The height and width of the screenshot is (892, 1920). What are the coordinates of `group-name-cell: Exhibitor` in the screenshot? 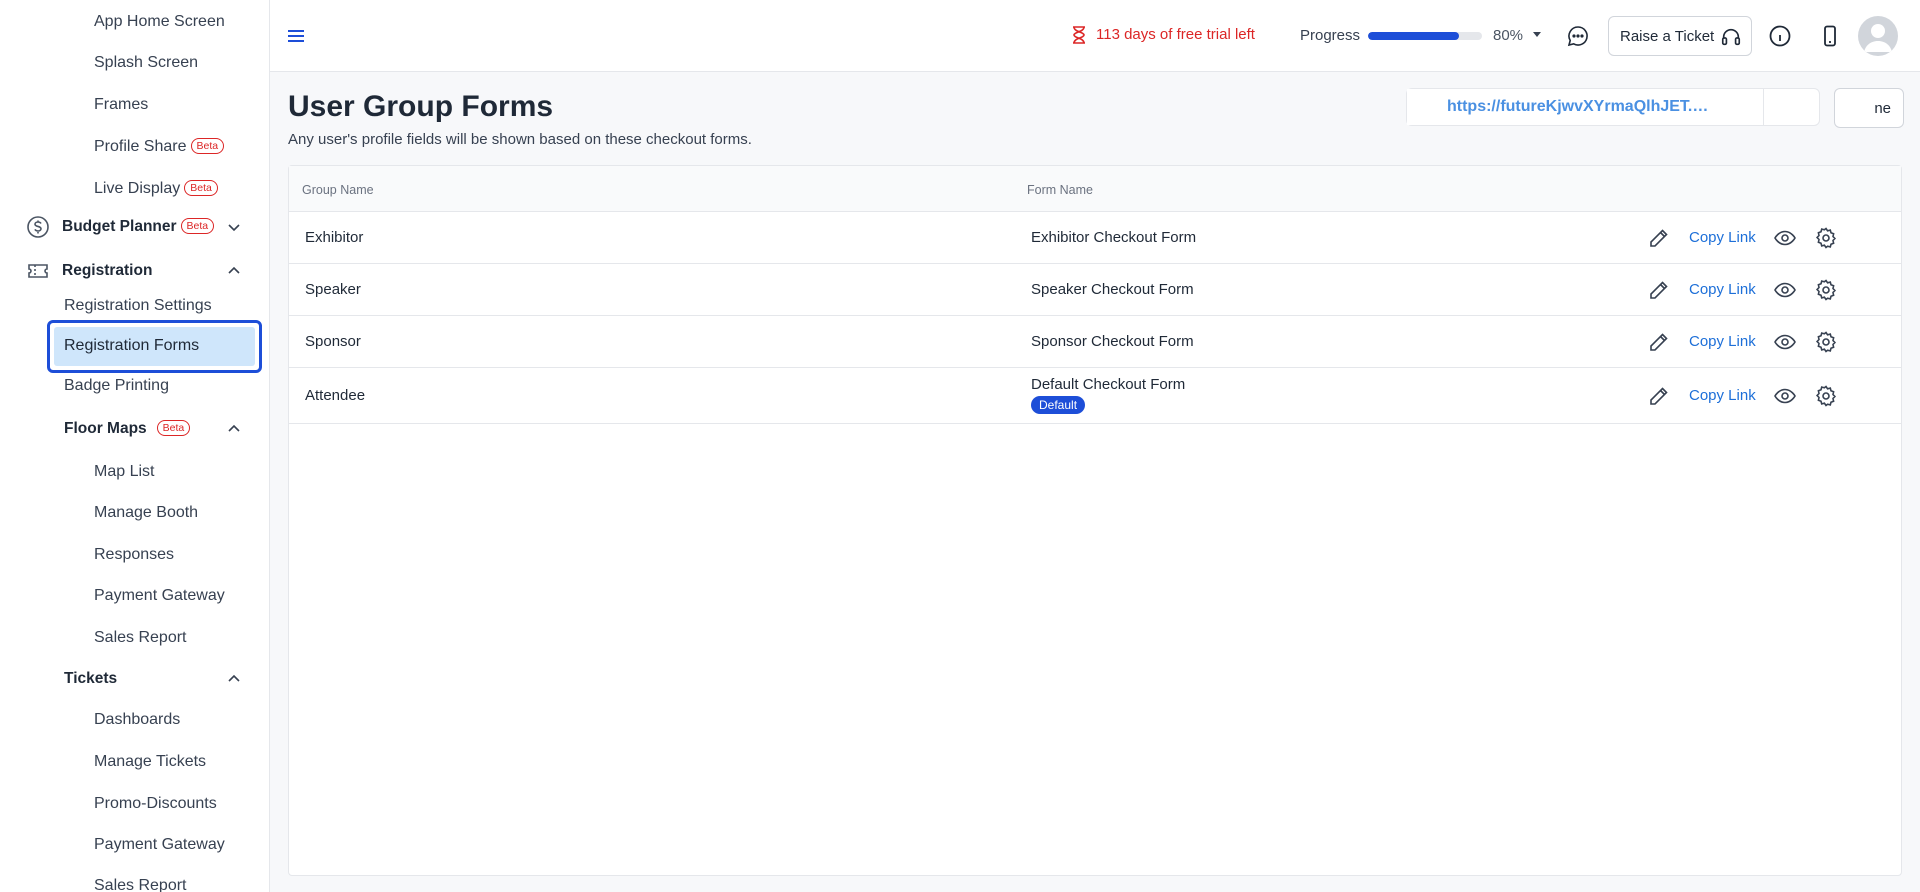 It's located at (334, 237).